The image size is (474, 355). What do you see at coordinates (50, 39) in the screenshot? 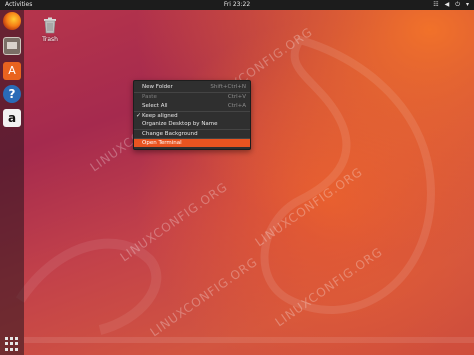
I see `trash-label: Trash` at bounding box center [50, 39].